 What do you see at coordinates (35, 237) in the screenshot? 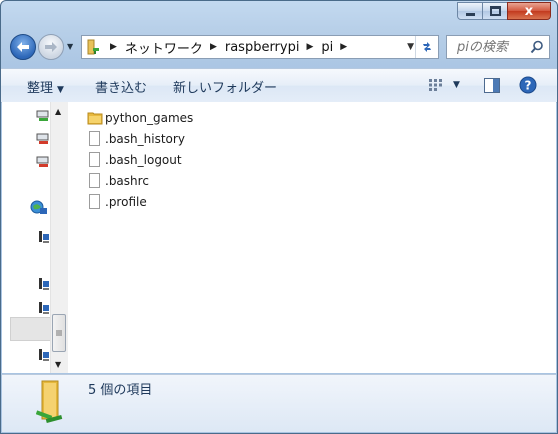
I see `navigation-pane: ▲ ▼` at bounding box center [35, 237].